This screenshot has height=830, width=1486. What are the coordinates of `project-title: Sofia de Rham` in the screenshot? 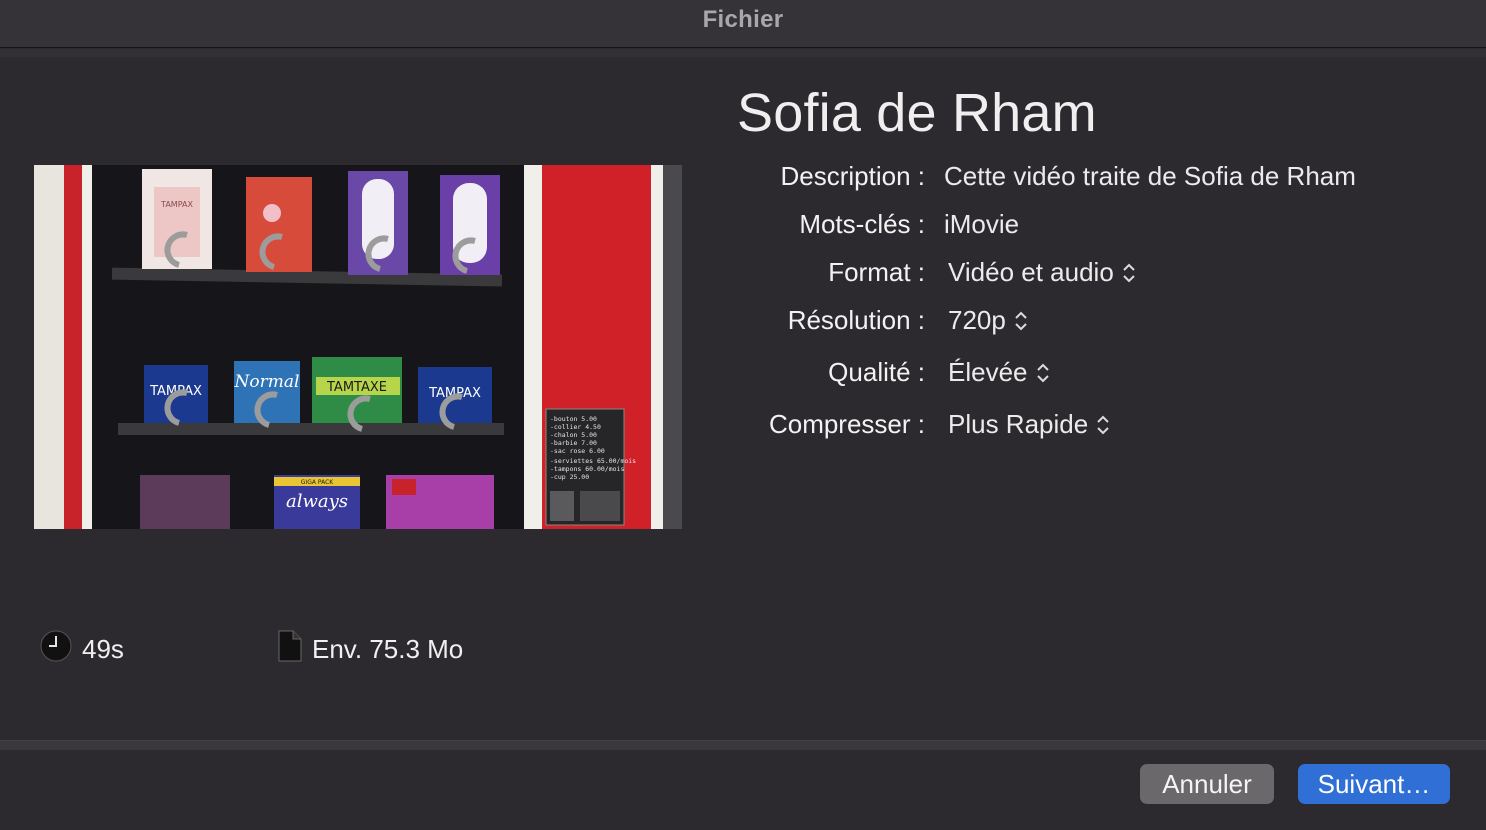 It's located at (917, 113).